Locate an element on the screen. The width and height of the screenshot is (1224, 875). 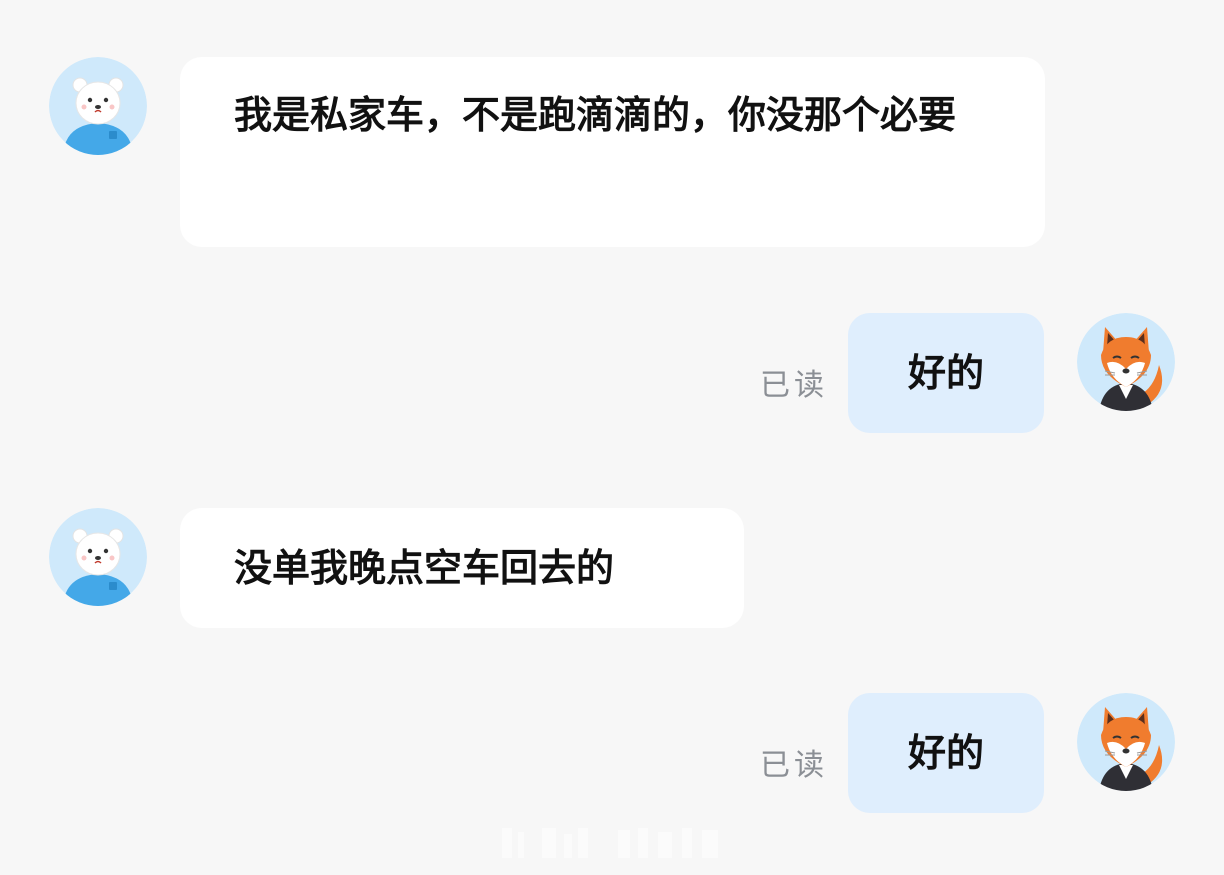
watermark-decoration is located at coordinates (614, 844).